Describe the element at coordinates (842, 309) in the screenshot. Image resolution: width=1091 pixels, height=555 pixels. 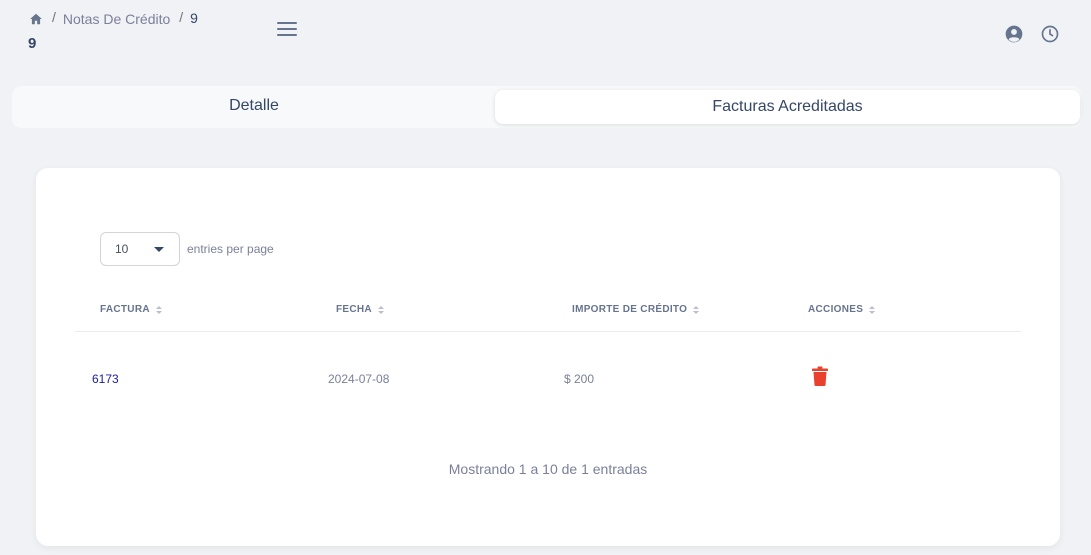
I see `column-header-acciones: ACCIONES` at that location.